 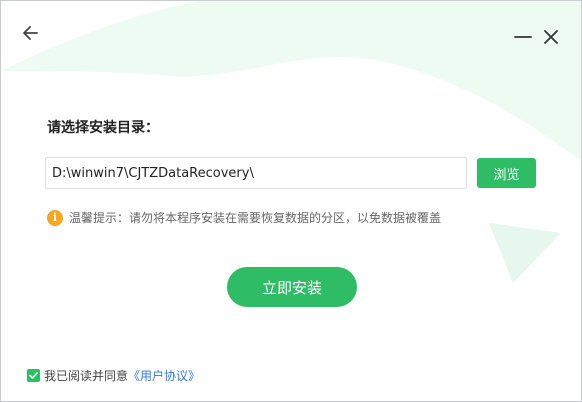 What do you see at coordinates (292, 287) in the screenshot?
I see `install-now-button: 立即安装` at bounding box center [292, 287].